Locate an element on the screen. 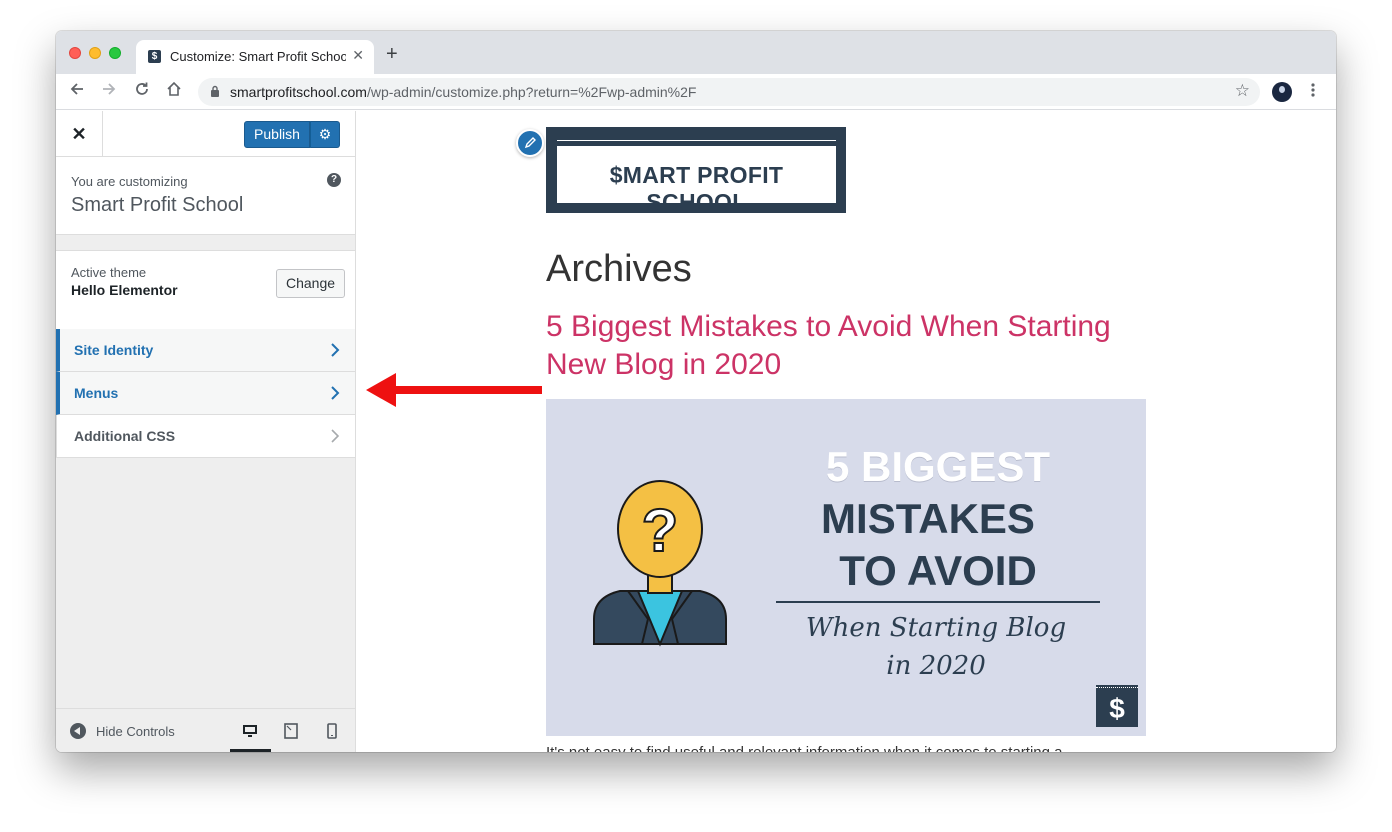 The width and height of the screenshot is (1392, 832). section-additional-css: Additional CSS is located at coordinates (205, 436).